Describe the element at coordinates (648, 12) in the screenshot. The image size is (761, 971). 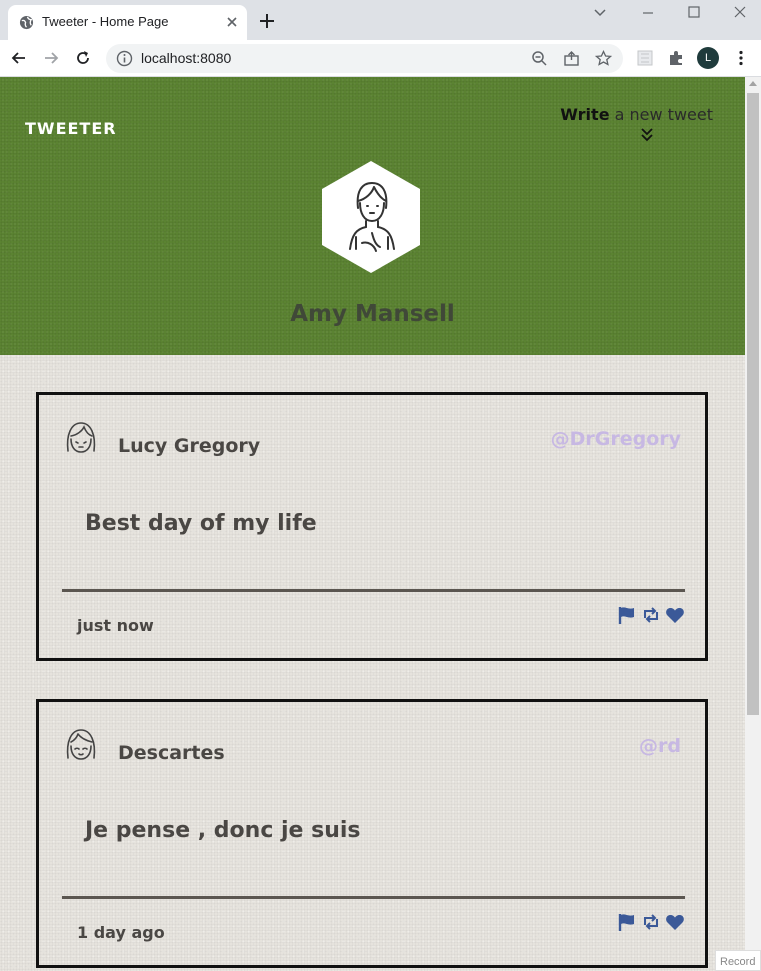
I see `minimize-icon` at that location.